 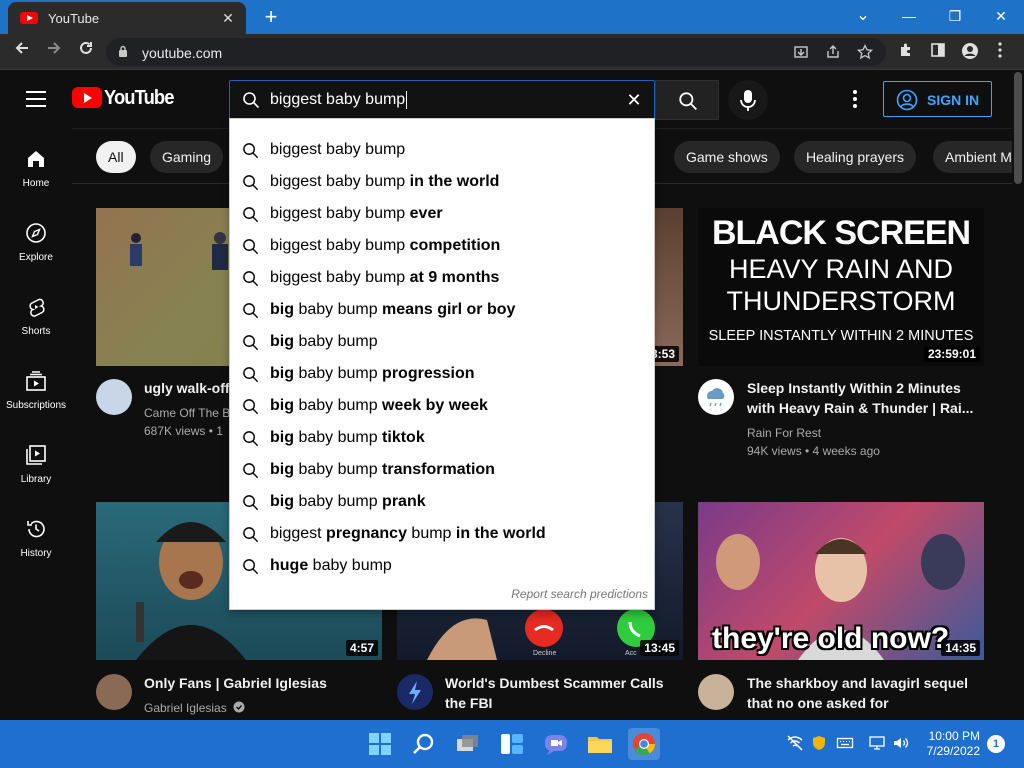 I want to click on chip-all: All, so click(x=116, y=157).